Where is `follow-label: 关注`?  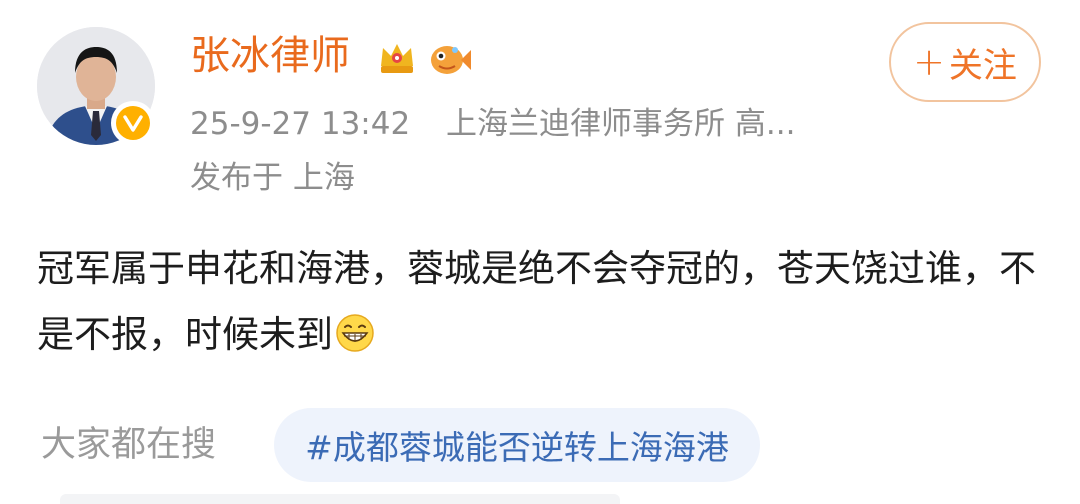 follow-label: 关注 is located at coordinates (982, 65).